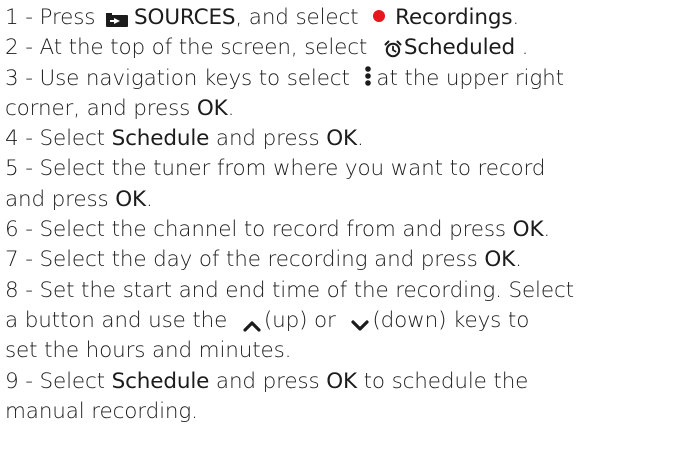 The width and height of the screenshot is (692, 472). What do you see at coordinates (252, 322) in the screenshot?
I see `chevron-up-icon` at bounding box center [252, 322].